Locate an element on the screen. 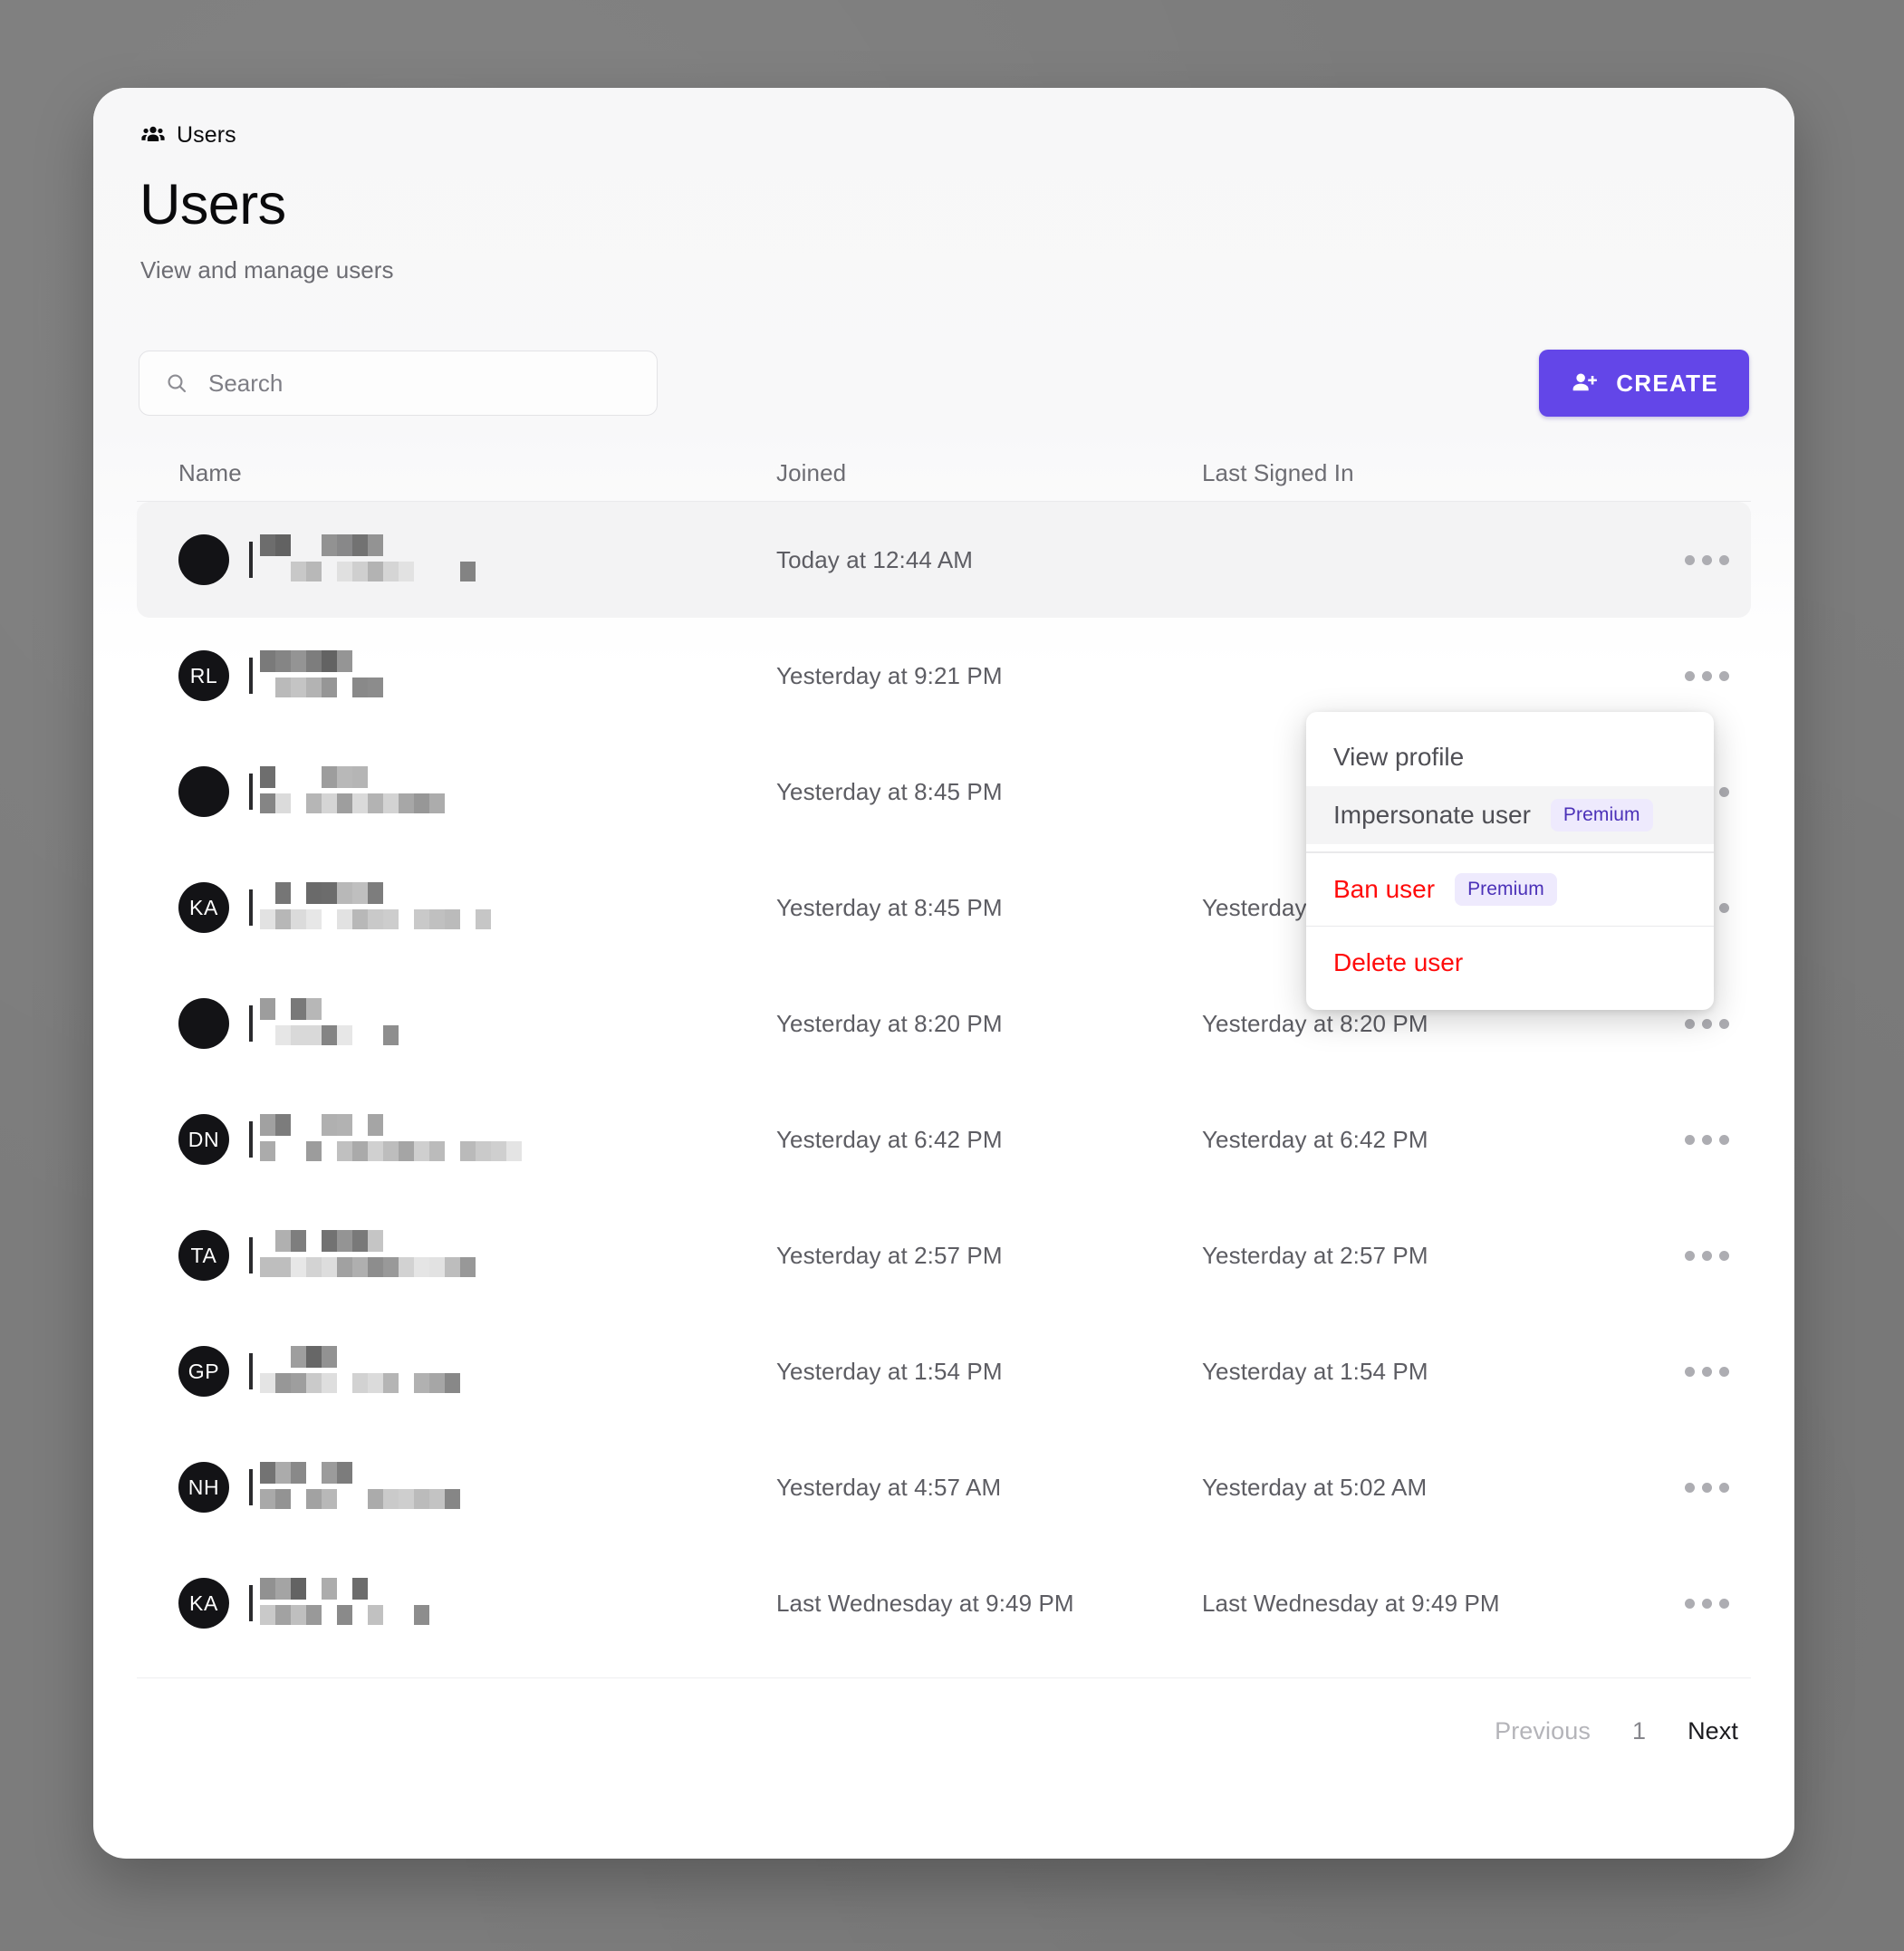 The image size is (1904, 1951). column-header-joined: Joined is located at coordinates (812, 473).